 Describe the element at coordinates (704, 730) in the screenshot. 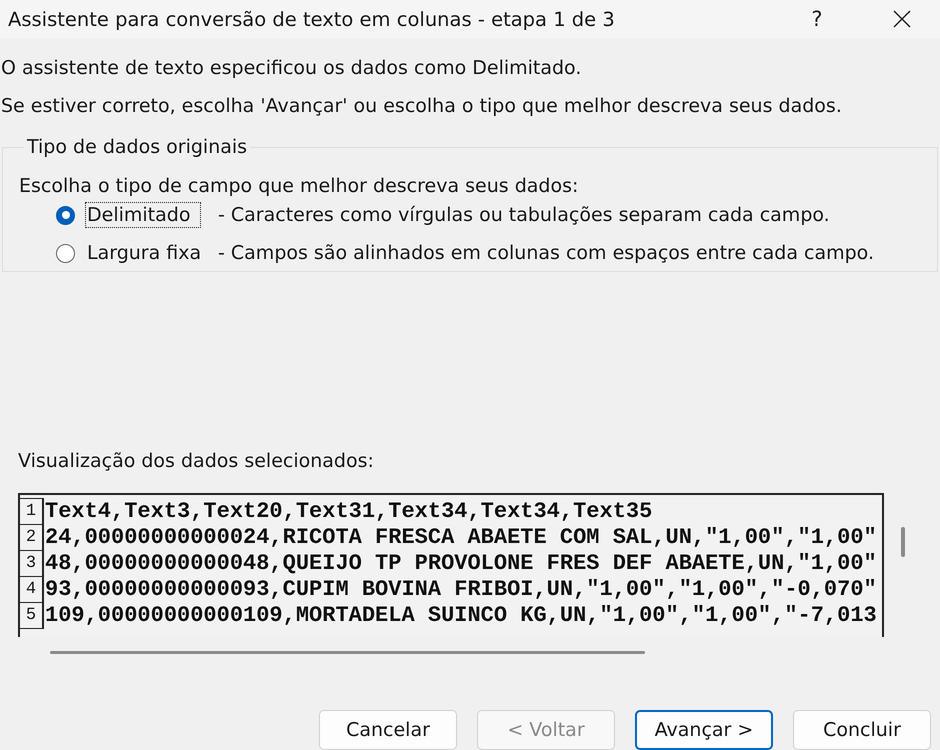

I see `next-button: Avançar >` at that location.